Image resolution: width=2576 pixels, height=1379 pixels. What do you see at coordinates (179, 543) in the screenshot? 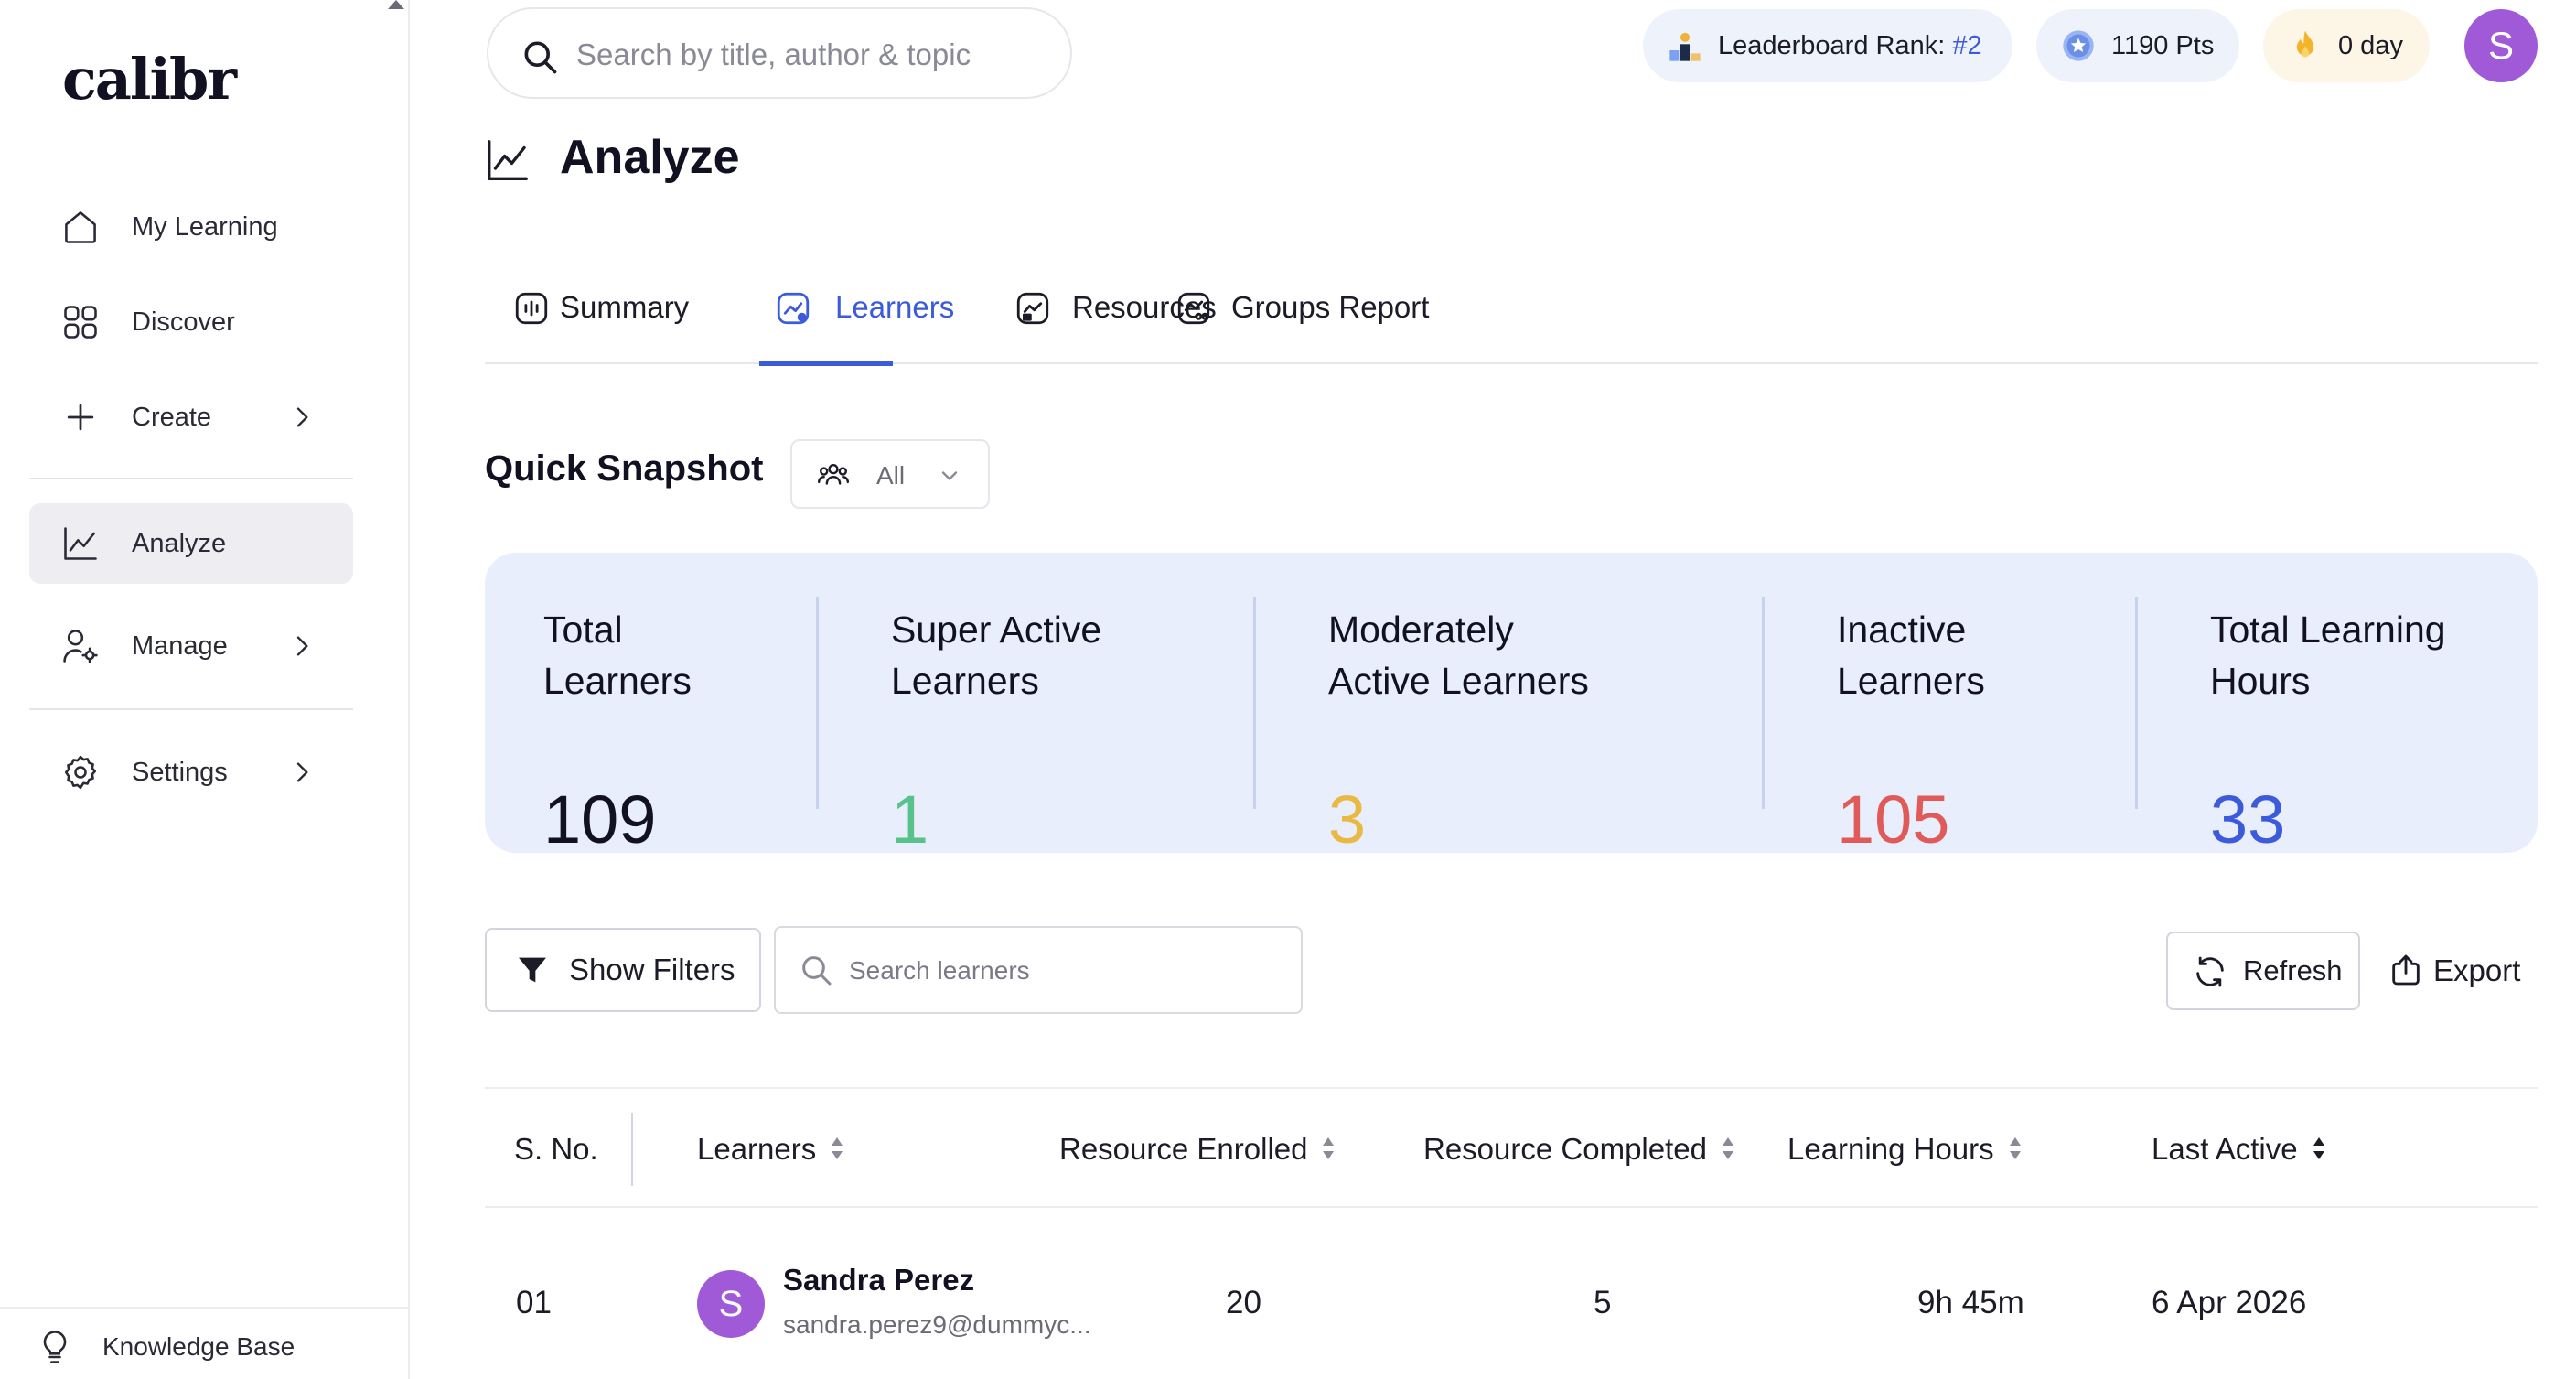
I see `sidebar-item-label: Analyze` at bounding box center [179, 543].